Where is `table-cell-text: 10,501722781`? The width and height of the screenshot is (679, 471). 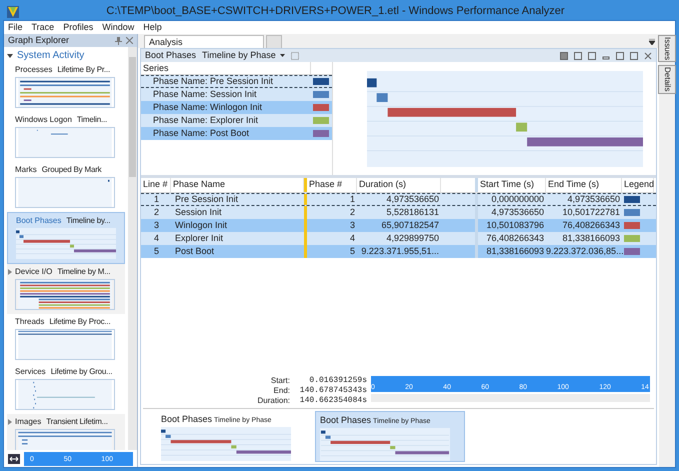 table-cell-text: 10,501722781 is located at coordinates (591, 212).